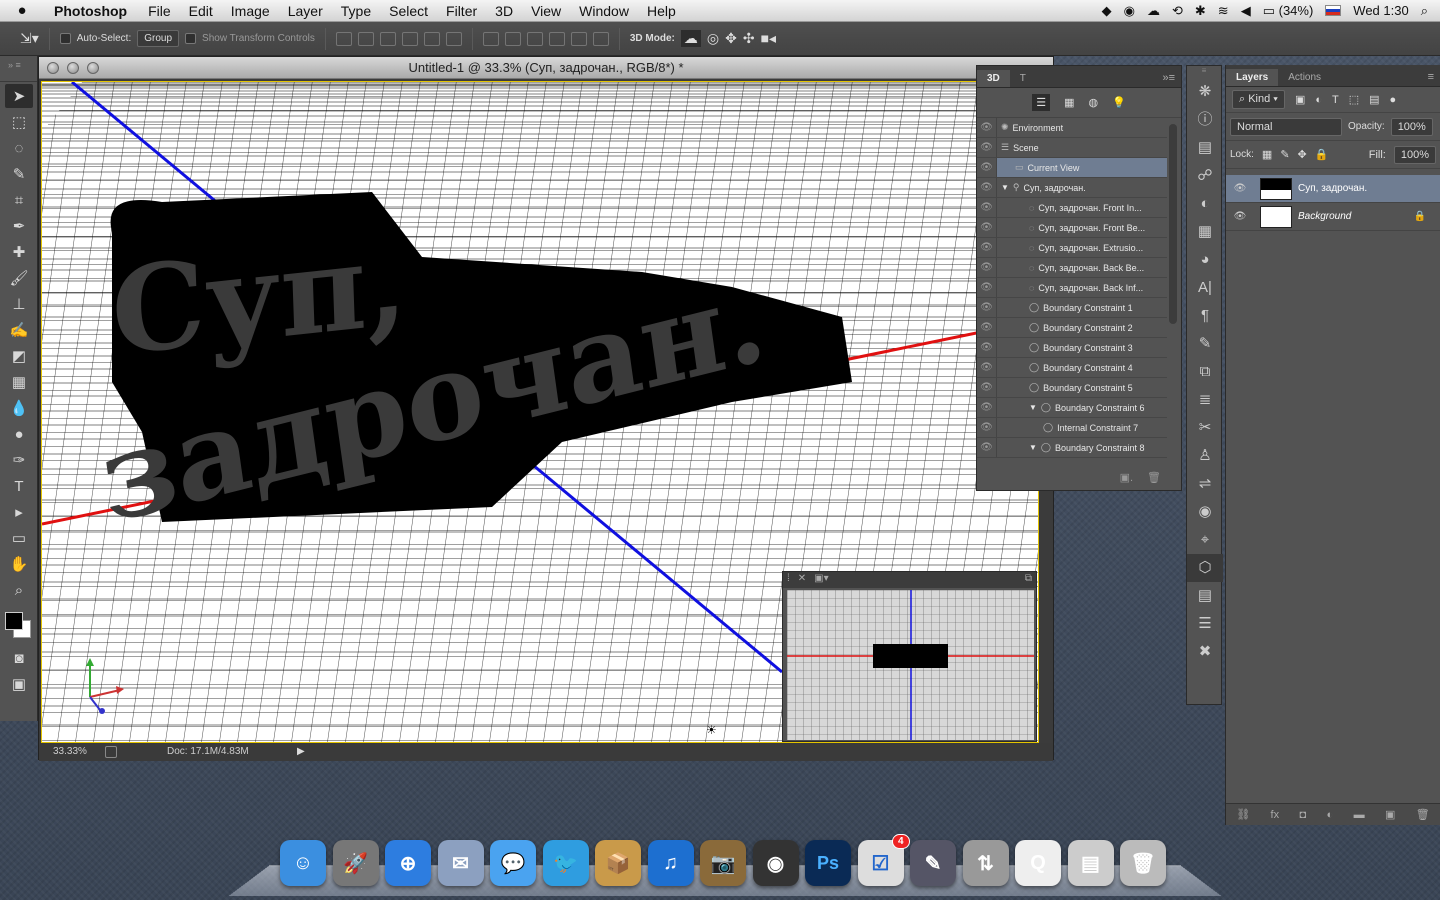  Describe the element at coordinates (1414, 154) in the screenshot. I see `fill-field: 100%` at that location.